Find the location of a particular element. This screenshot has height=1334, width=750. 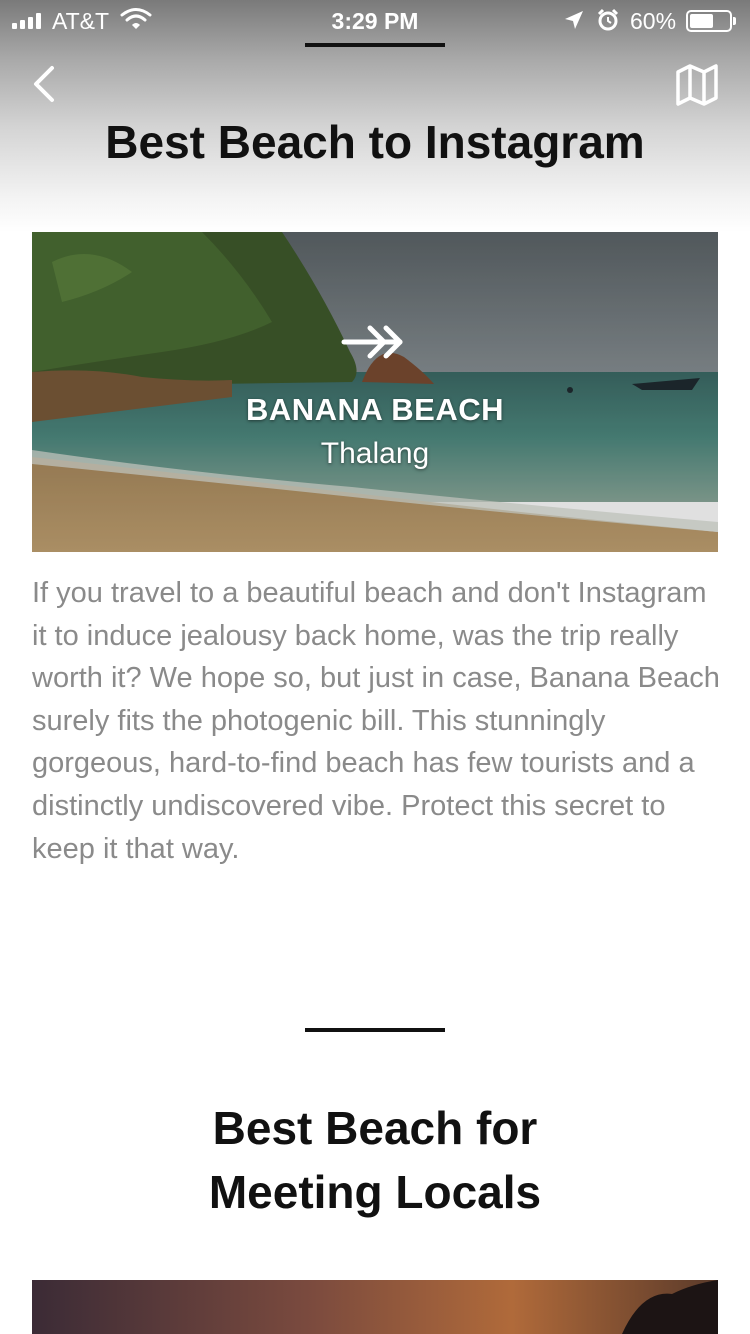

section-title: Best Beach to Instagram is located at coordinates (375, 142).